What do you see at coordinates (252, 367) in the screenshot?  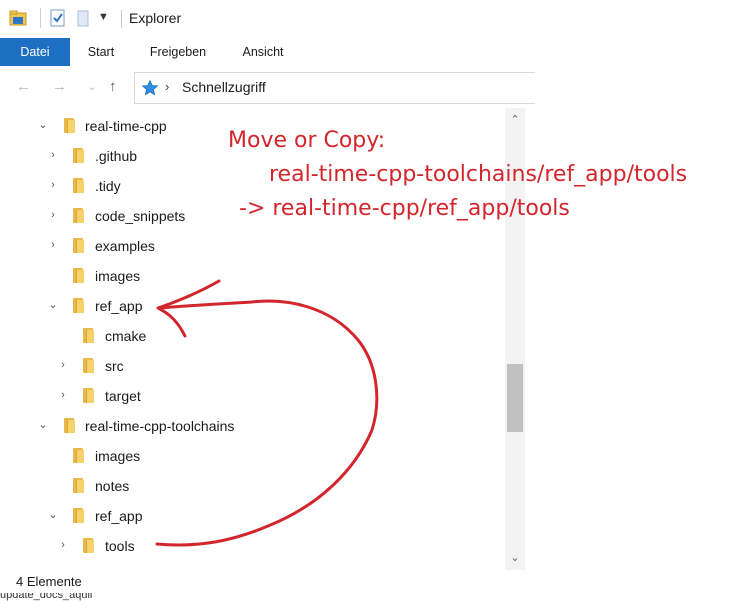 I see `tree-item-src: › src` at bounding box center [252, 367].